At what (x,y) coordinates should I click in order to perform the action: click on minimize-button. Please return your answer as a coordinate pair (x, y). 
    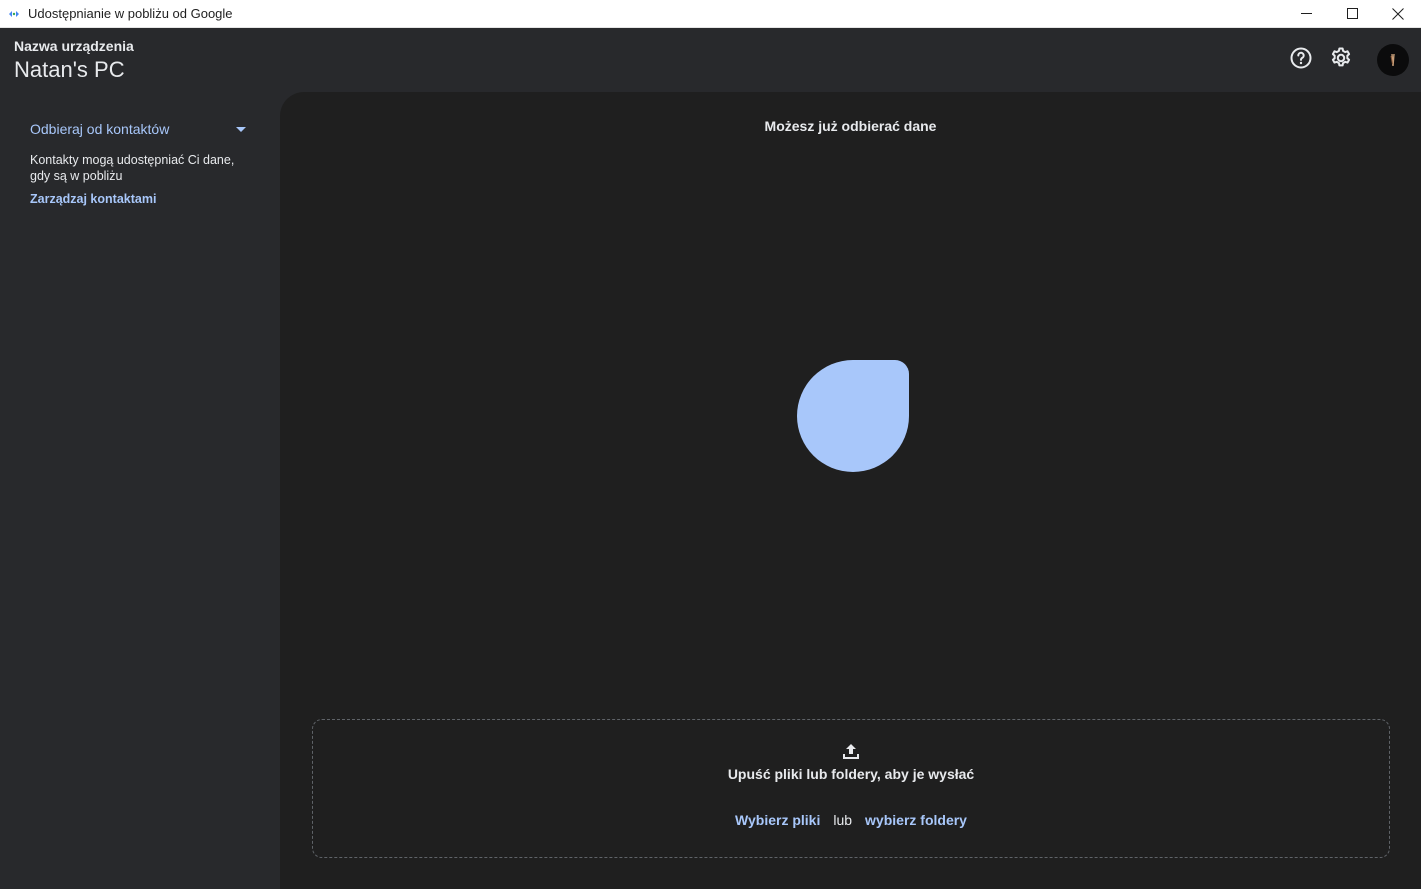
    Looking at the image, I should click on (1306, 13).